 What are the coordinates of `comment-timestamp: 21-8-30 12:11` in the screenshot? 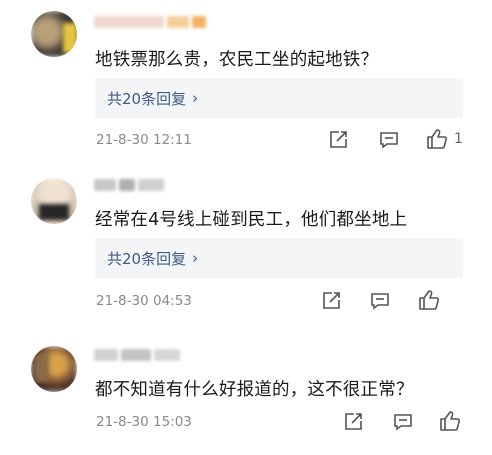 It's located at (144, 140).